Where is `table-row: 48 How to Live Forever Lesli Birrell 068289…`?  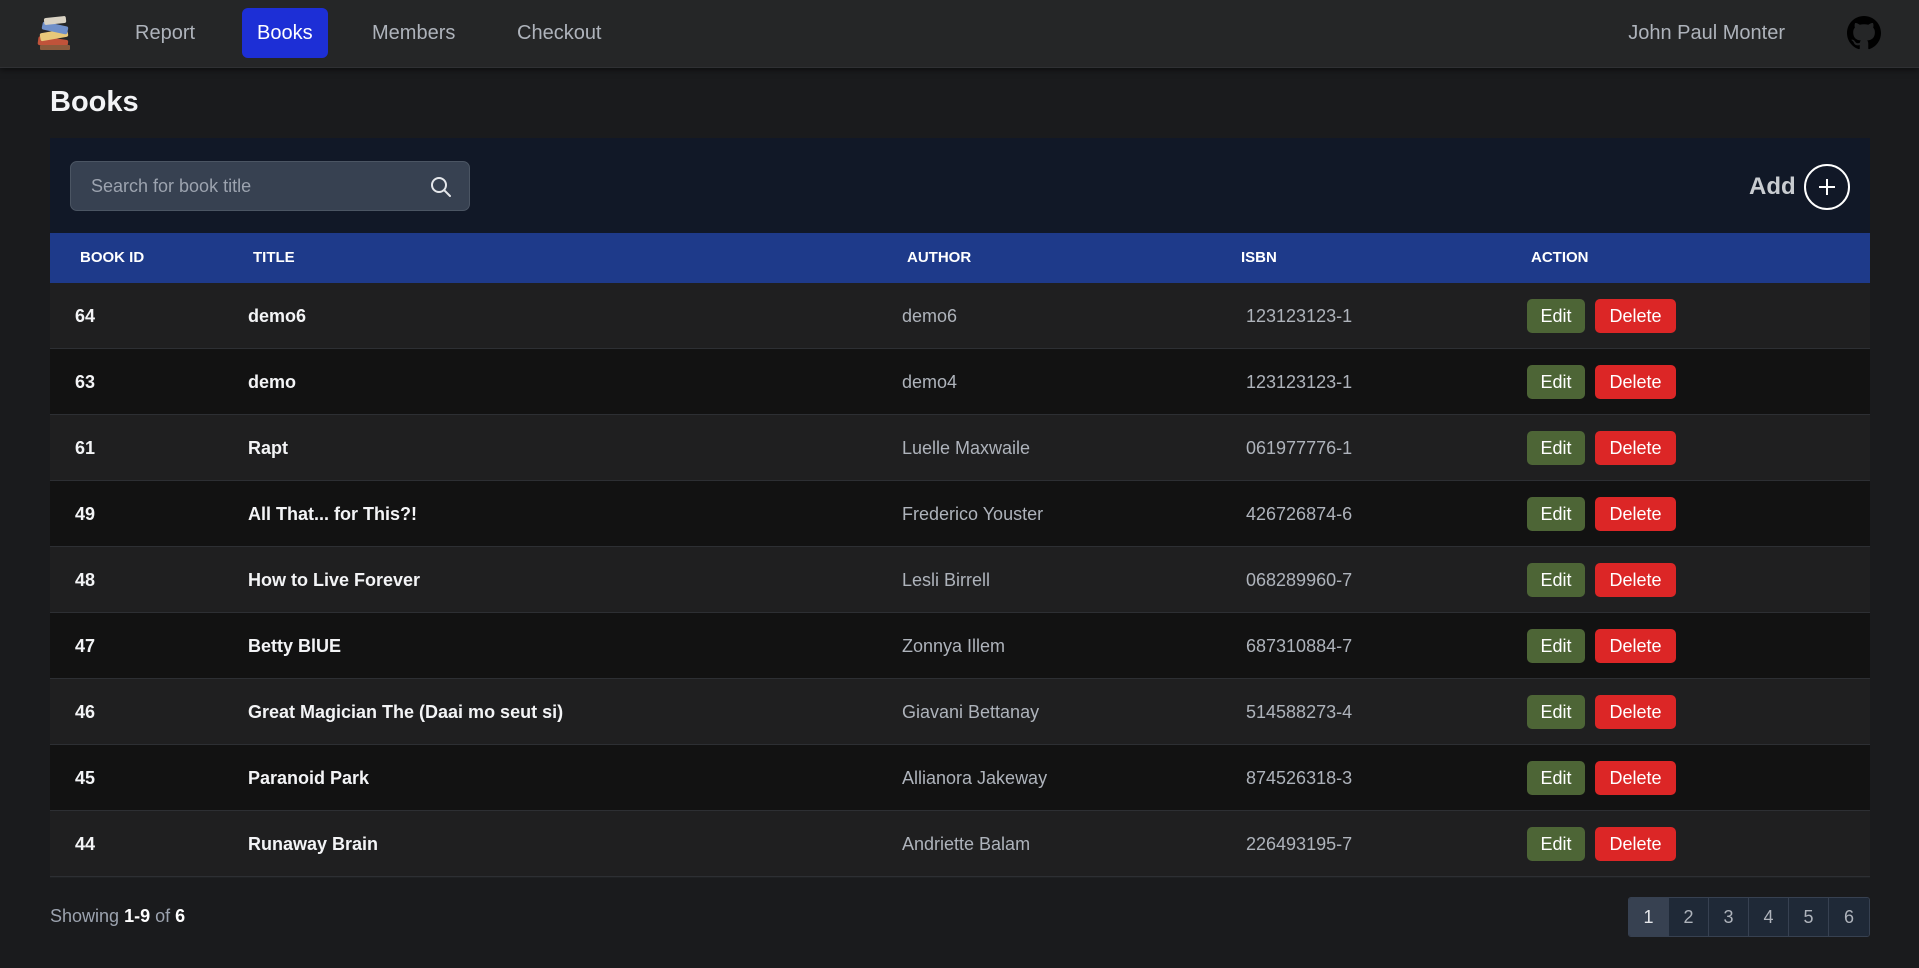
table-row: 48 How to Live Forever Lesli Birrell 068289… is located at coordinates (960, 580).